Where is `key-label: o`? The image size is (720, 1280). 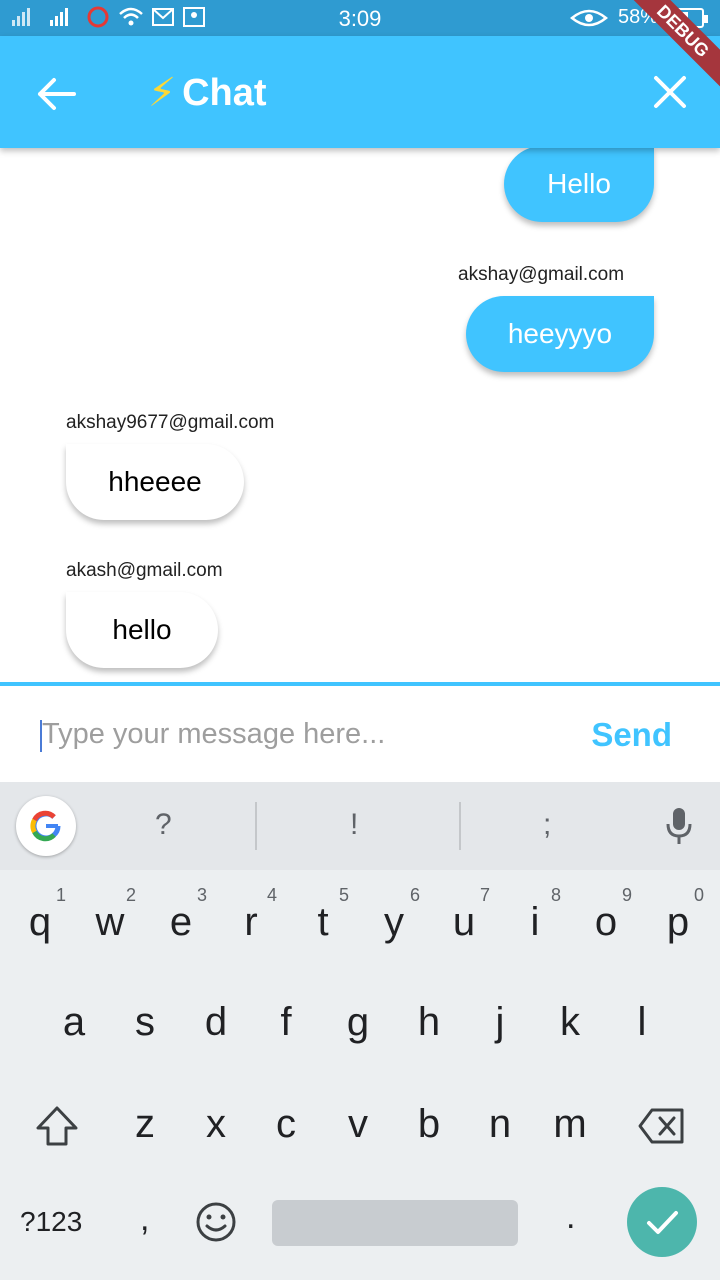 key-label: o is located at coordinates (606, 922).